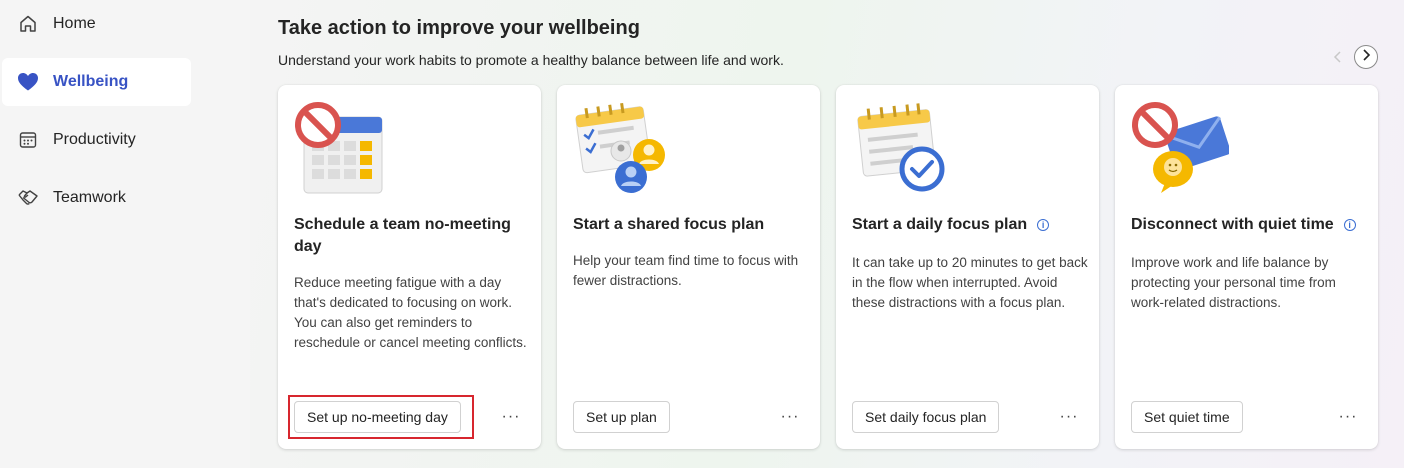 This screenshot has width=1404, height=468. What do you see at coordinates (402, 235) in the screenshot?
I see `card-title: Schedule a team no-meeting day` at bounding box center [402, 235].